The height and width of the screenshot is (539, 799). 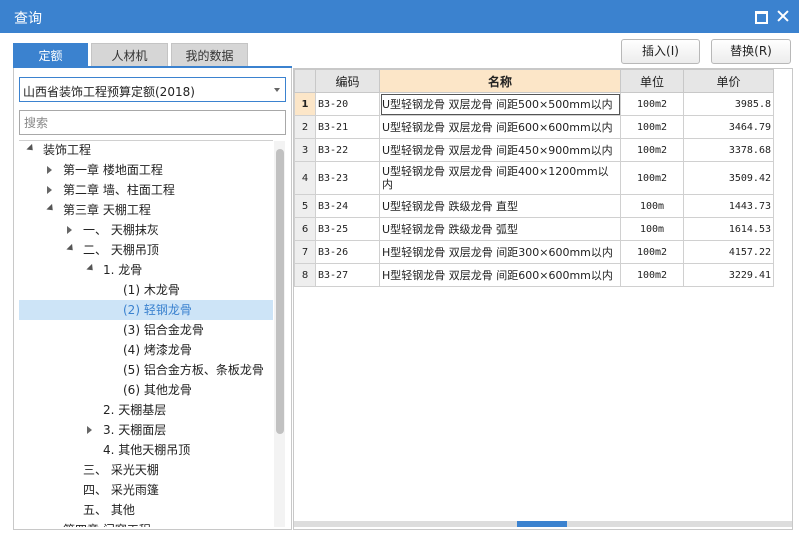 What do you see at coordinates (107, 210) in the screenshot?
I see `tree-node-label: 第三章 天棚工程` at bounding box center [107, 210].